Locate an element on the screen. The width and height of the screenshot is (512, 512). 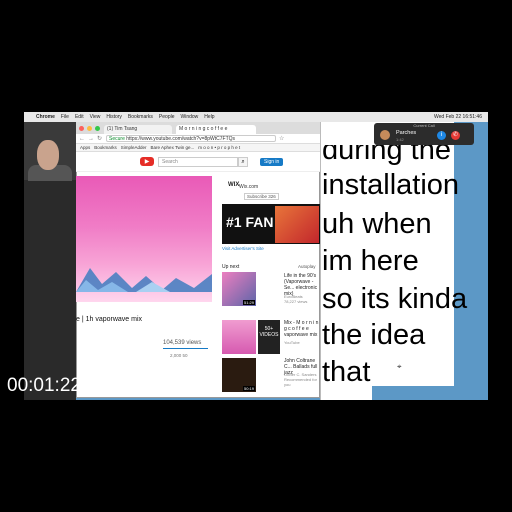
up-next-label: Up next is located at coordinates (231, 267).